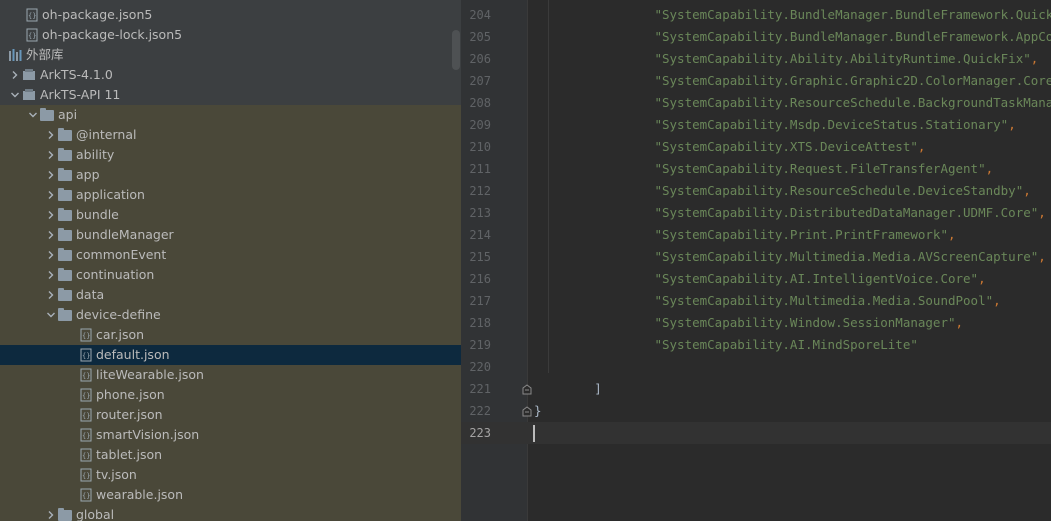 The height and width of the screenshot is (521, 1051). What do you see at coordinates (121, 254) in the screenshot?
I see `tree-item-label: commonEvent` at bounding box center [121, 254].